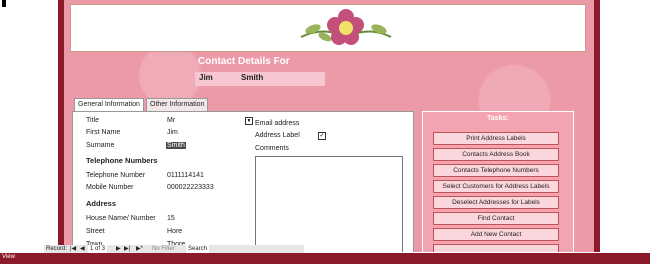  Describe the element at coordinates (110, 187) in the screenshot. I see `mobile-label: Mobile Number` at that location.